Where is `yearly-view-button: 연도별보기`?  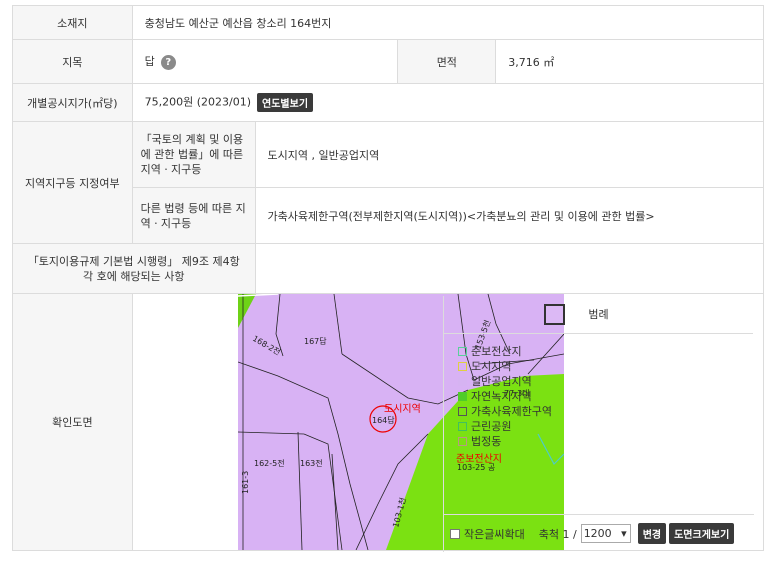 yearly-view-button: 연도별보기 is located at coordinates (285, 102).